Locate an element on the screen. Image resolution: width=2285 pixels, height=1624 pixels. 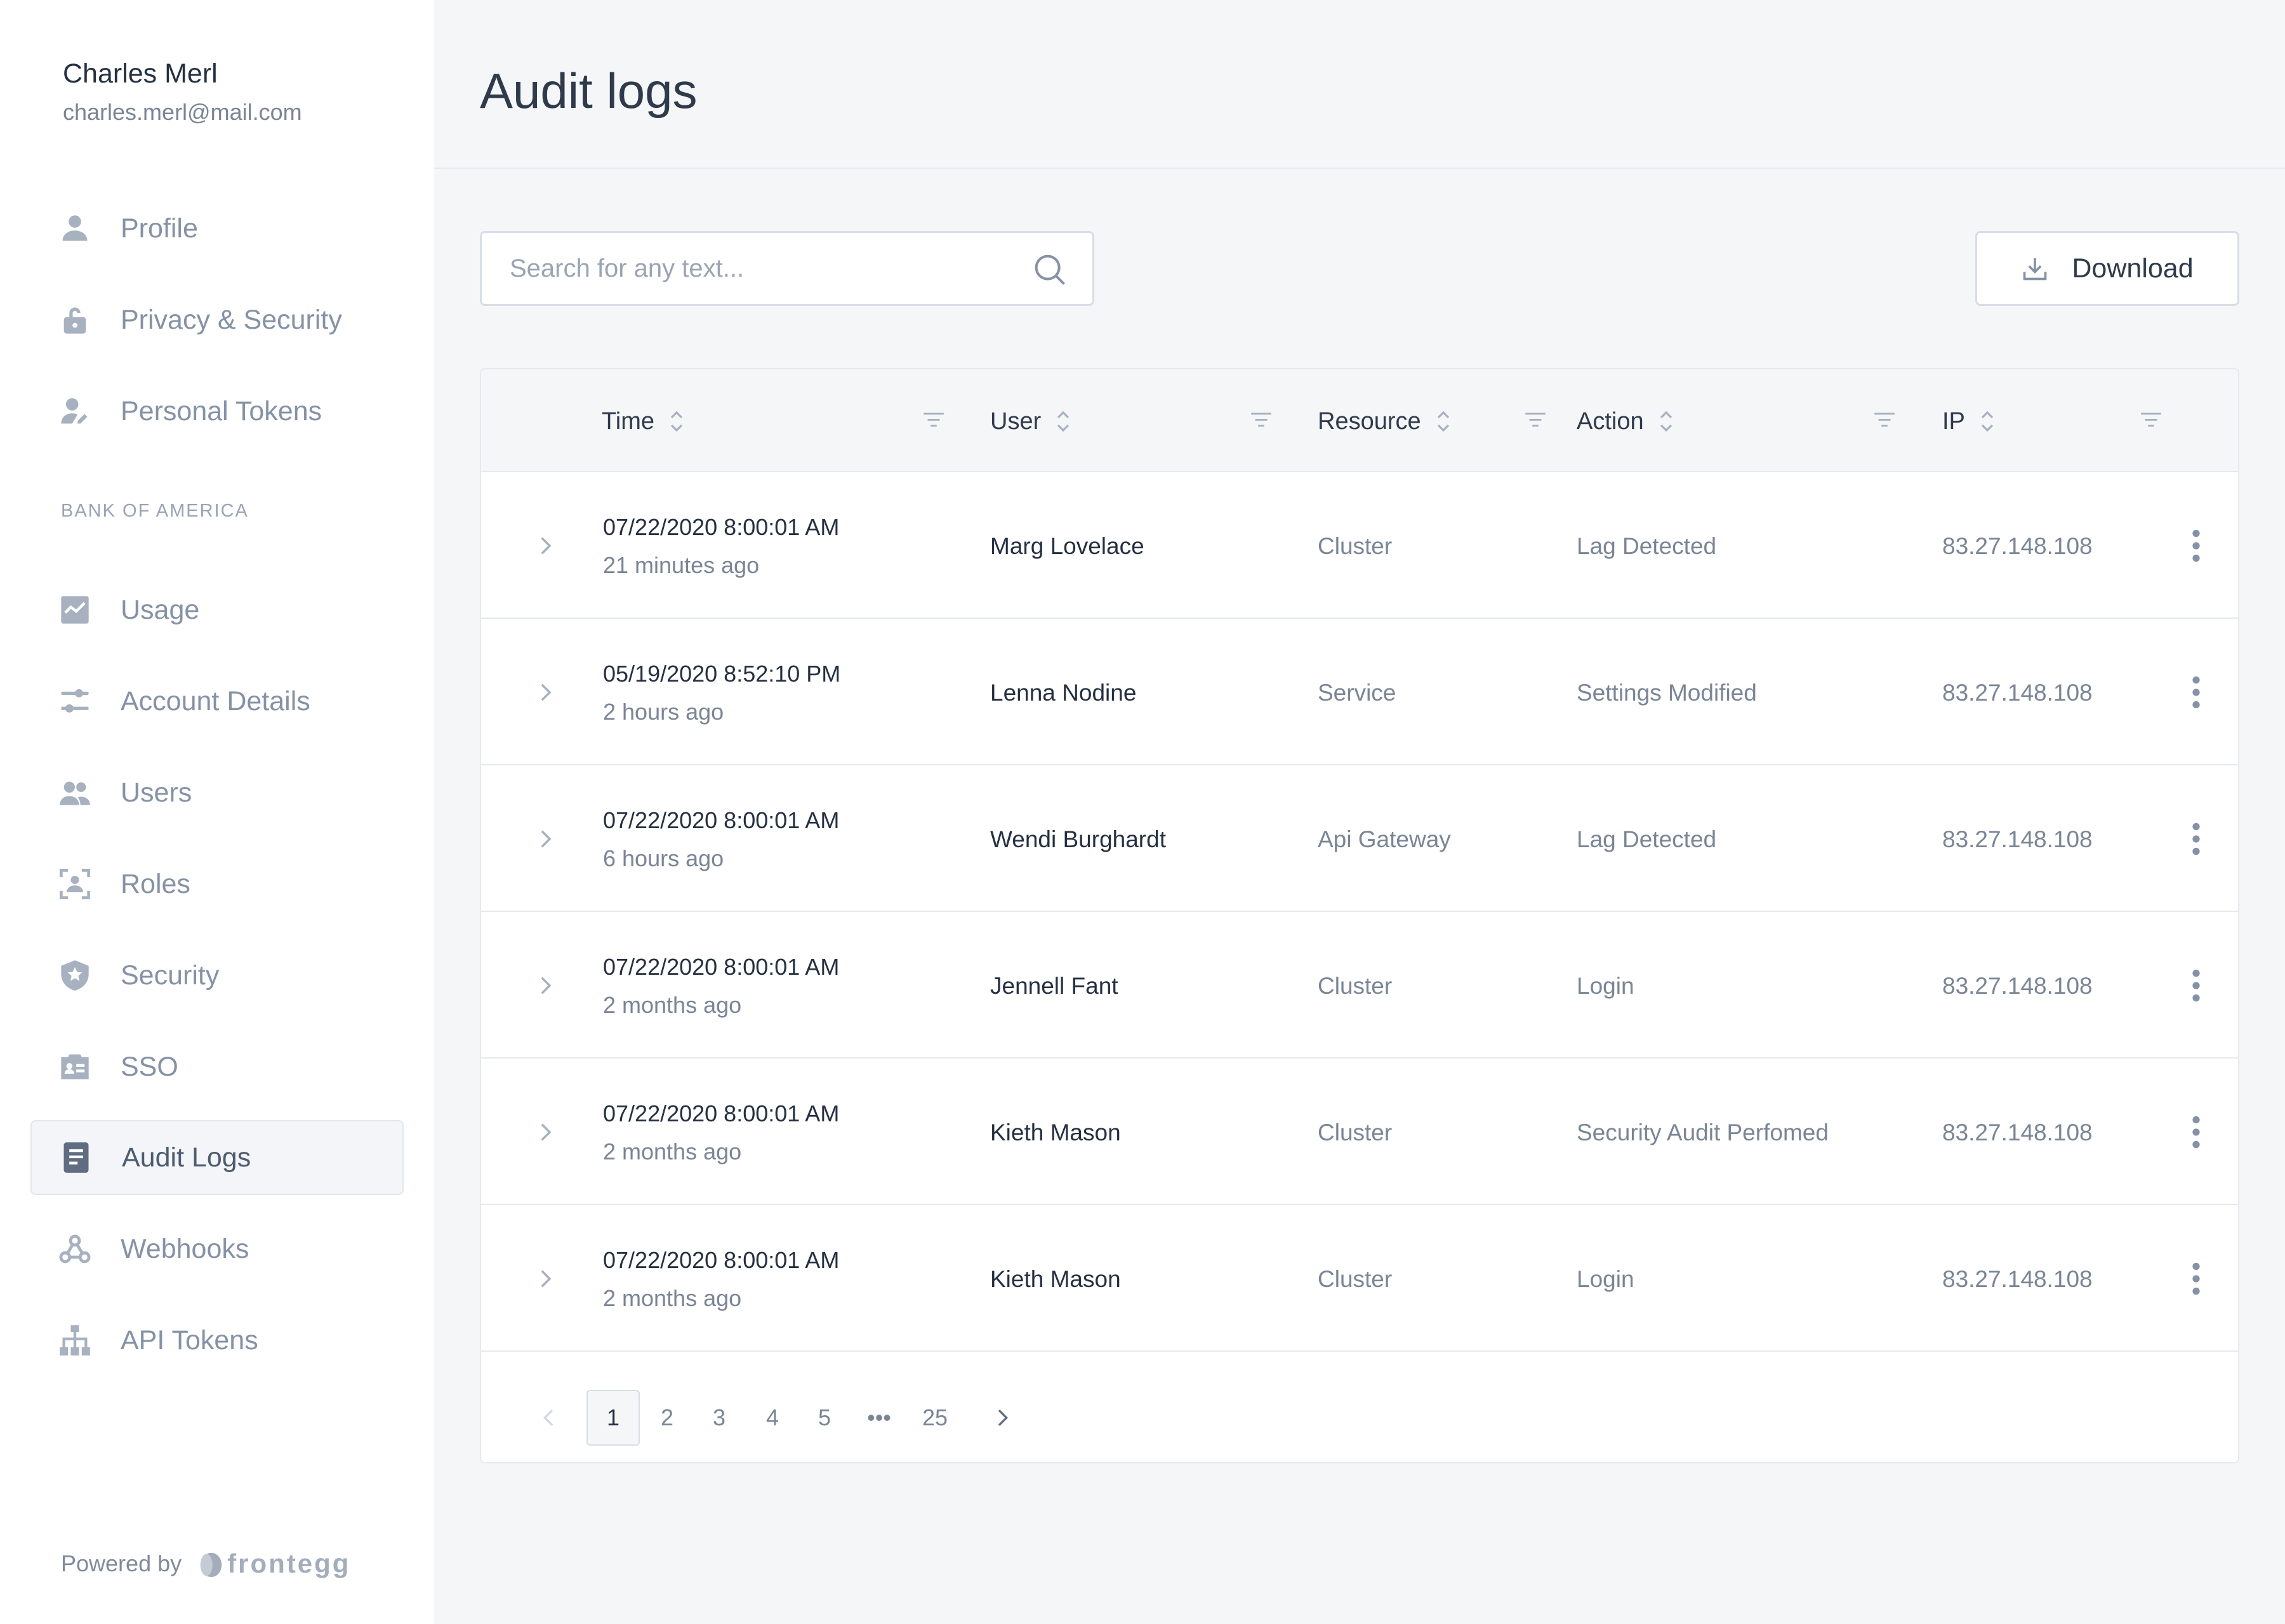
download-icon is located at coordinates (2035, 269).